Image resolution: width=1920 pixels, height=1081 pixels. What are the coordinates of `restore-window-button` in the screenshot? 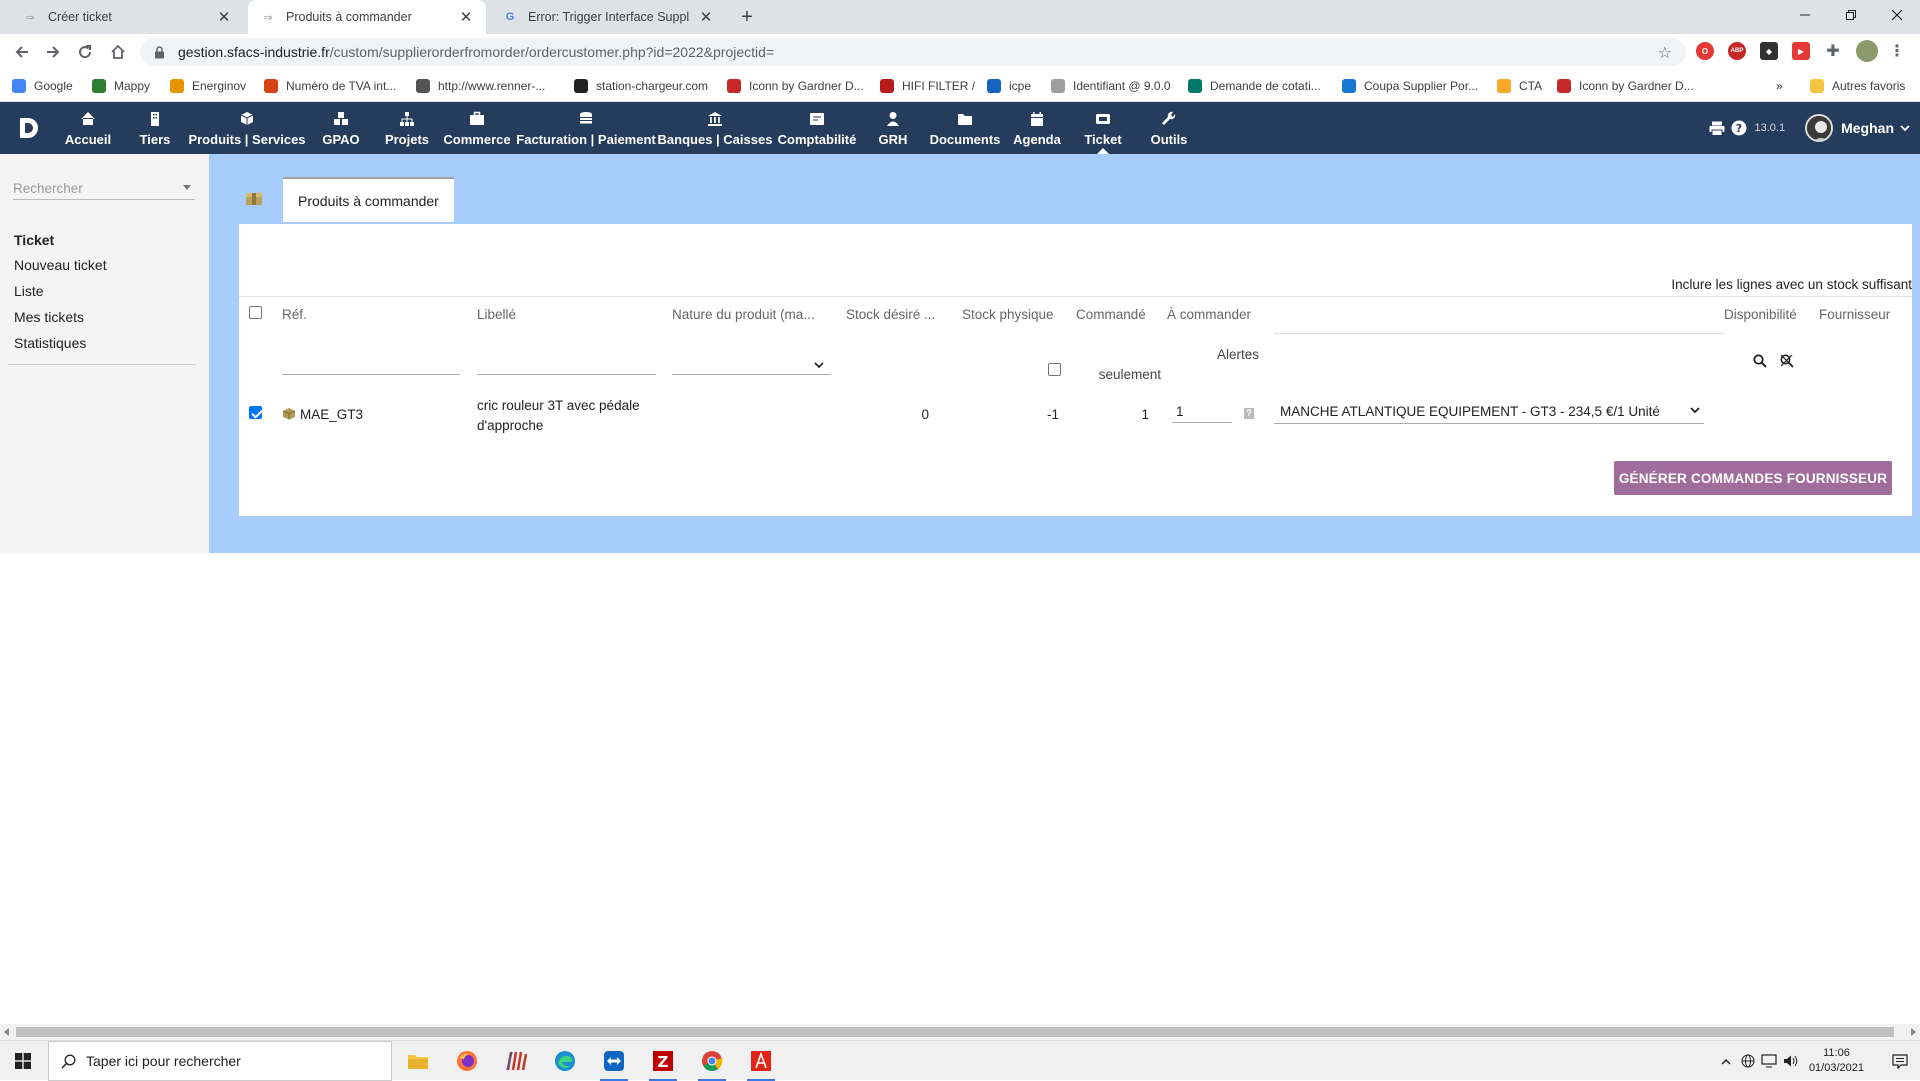 It's located at (1851, 15).